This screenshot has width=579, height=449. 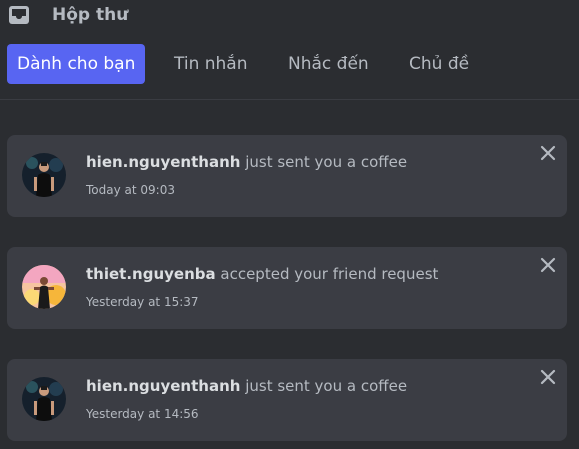 I want to click on tab-topics: Chủ đề, so click(x=439, y=64).